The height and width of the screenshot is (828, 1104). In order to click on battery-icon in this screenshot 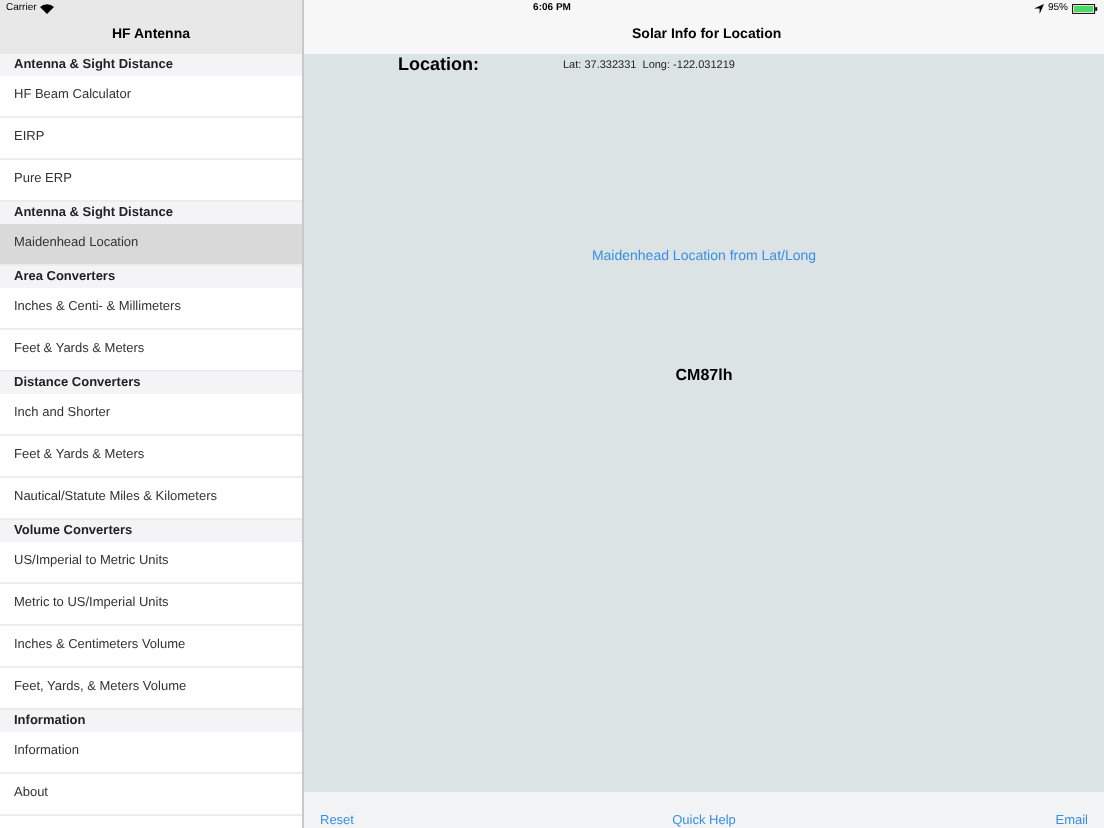, I will do `click(1085, 9)`.